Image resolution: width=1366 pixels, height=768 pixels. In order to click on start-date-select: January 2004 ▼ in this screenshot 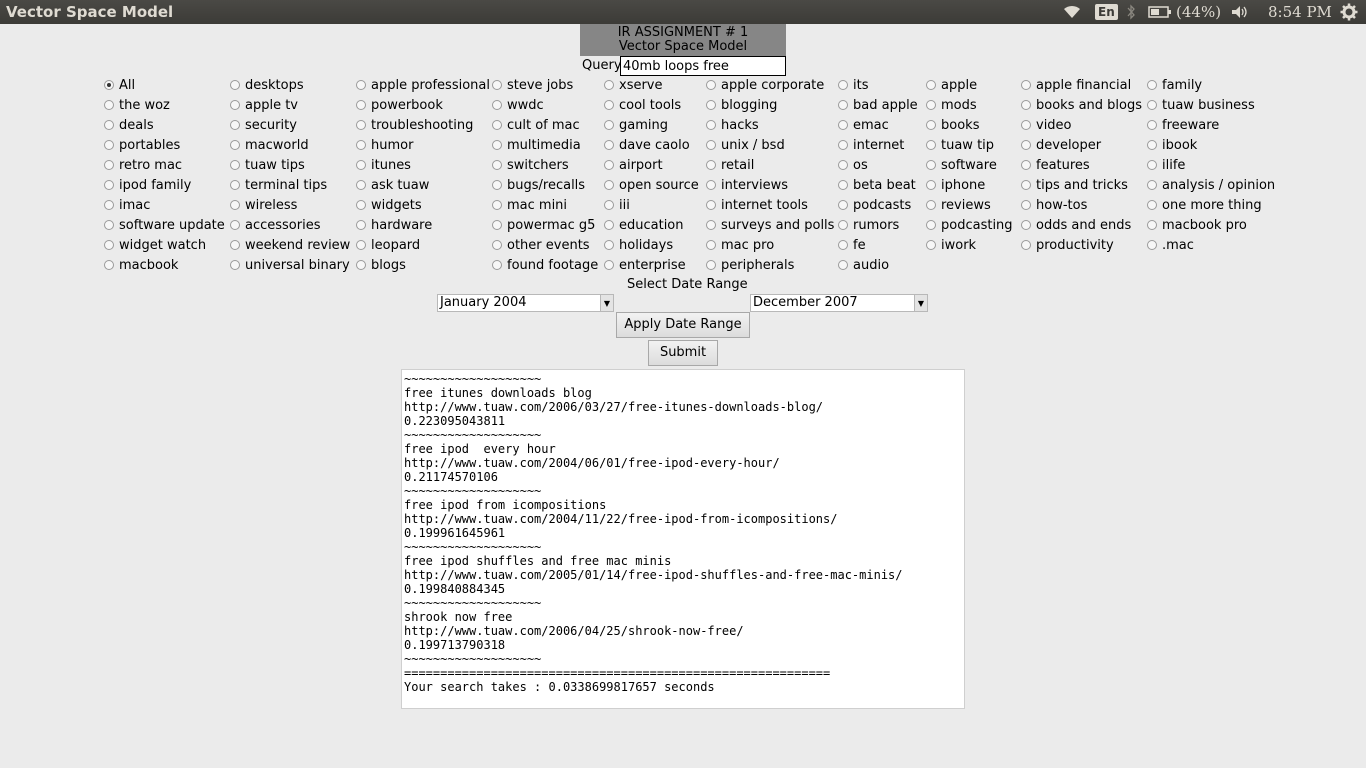, I will do `click(525, 303)`.